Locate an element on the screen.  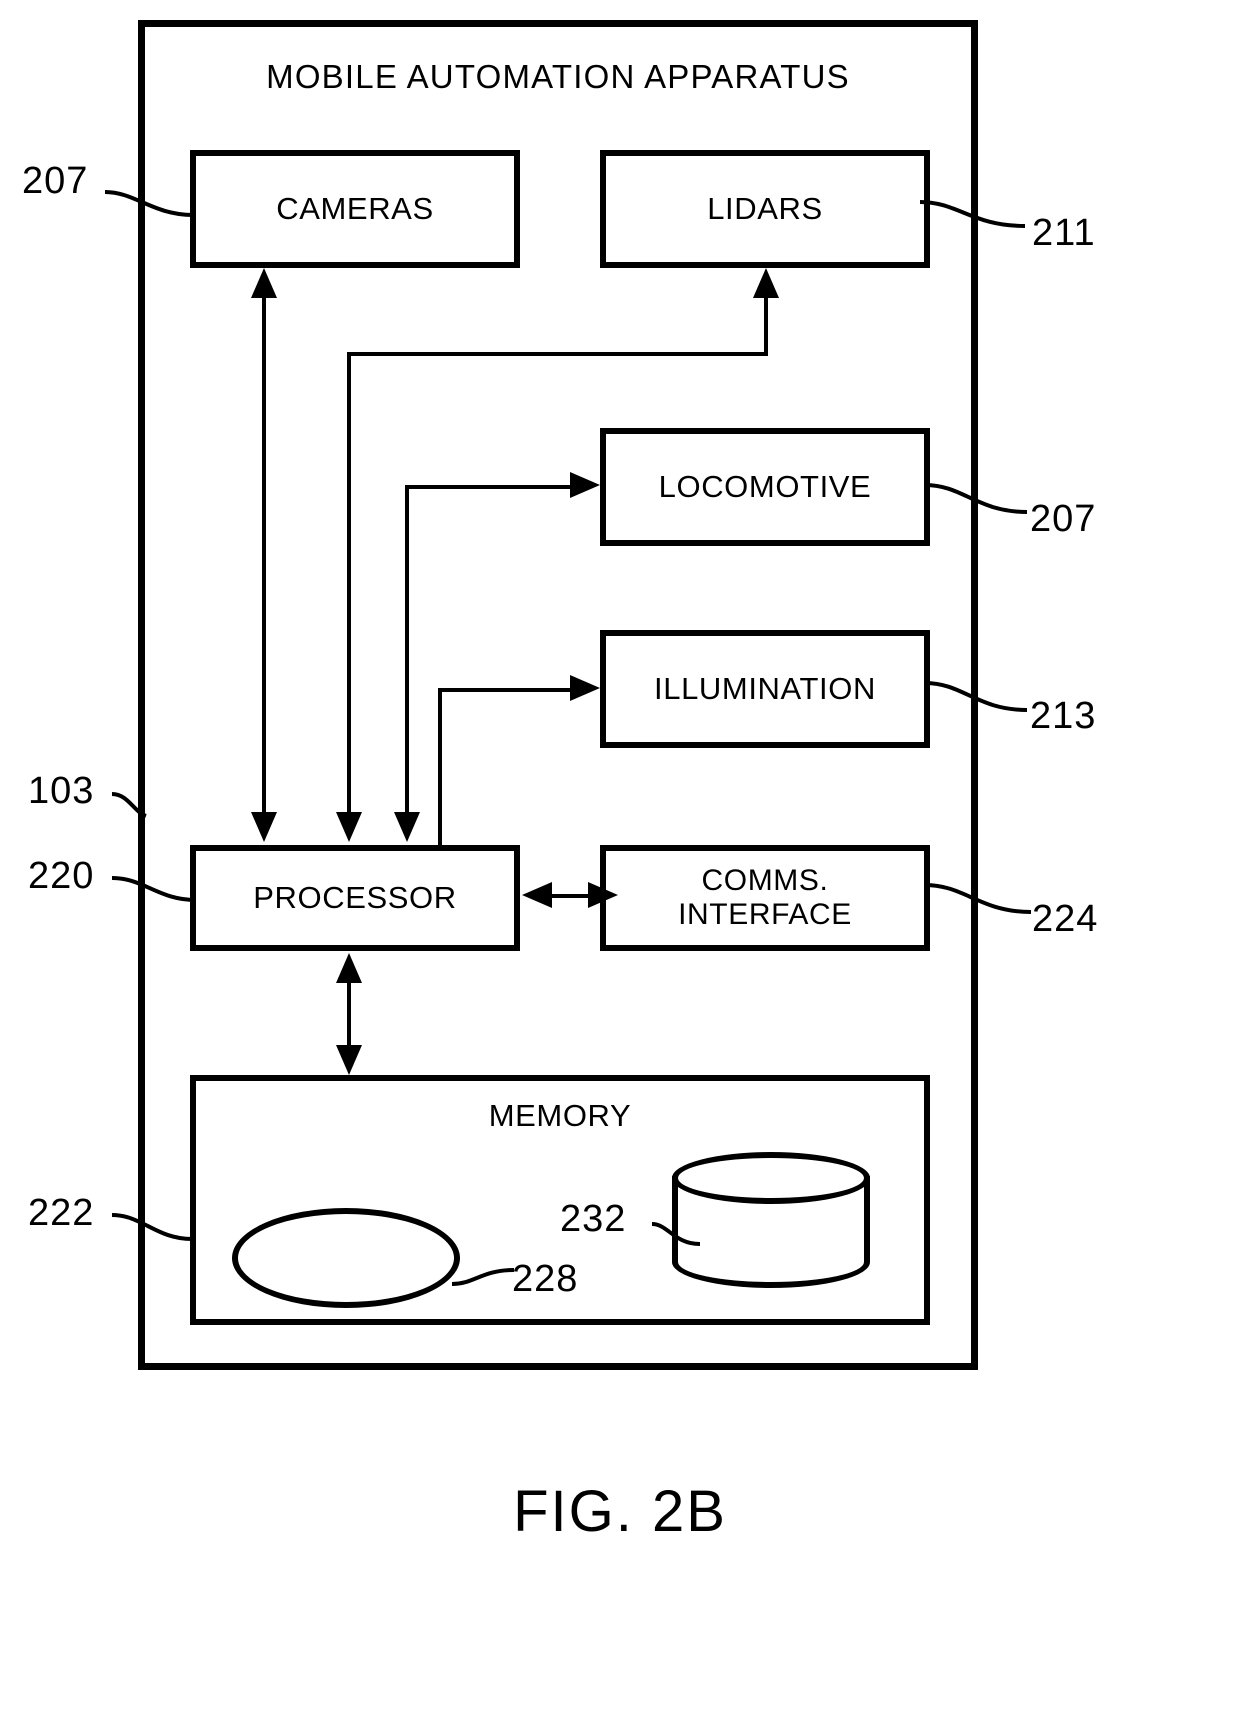
arrowhead-right-locomotive is located at coordinates (585, 485).